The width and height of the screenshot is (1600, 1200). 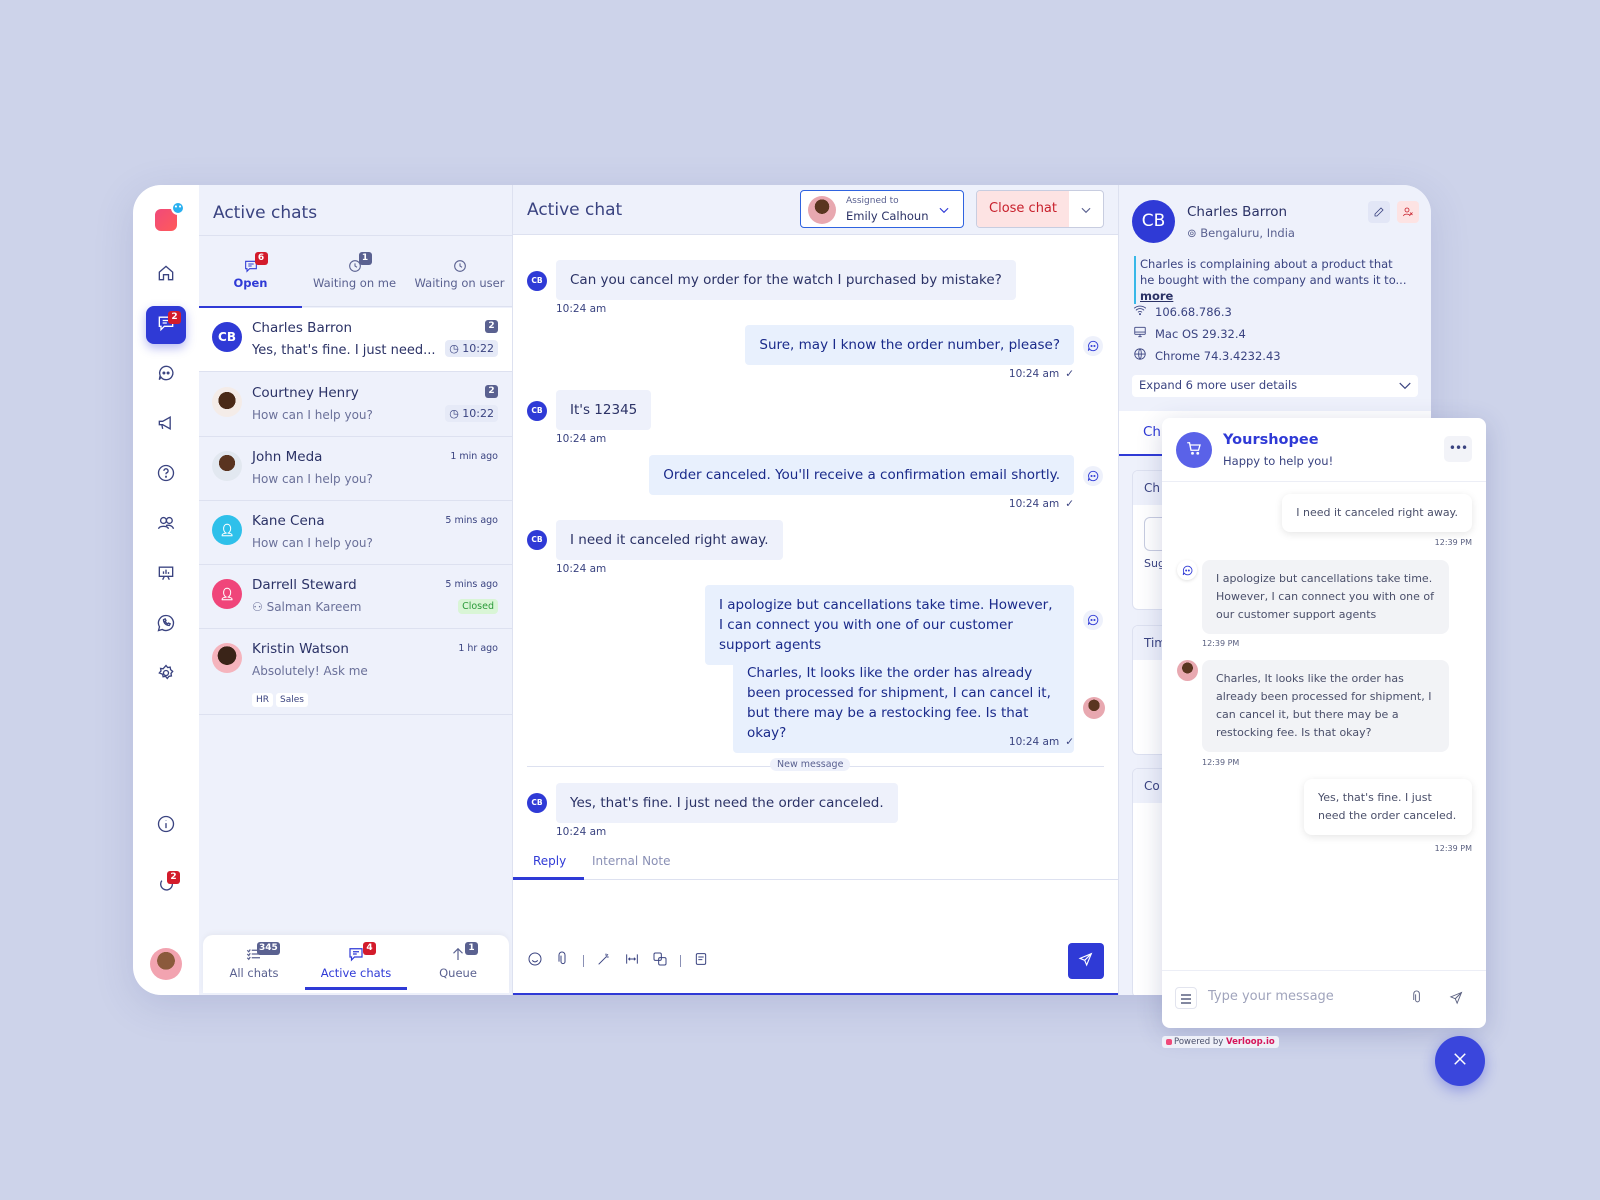 I want to click on btab-queue: 1 Queue, so click(x=458, y=964).